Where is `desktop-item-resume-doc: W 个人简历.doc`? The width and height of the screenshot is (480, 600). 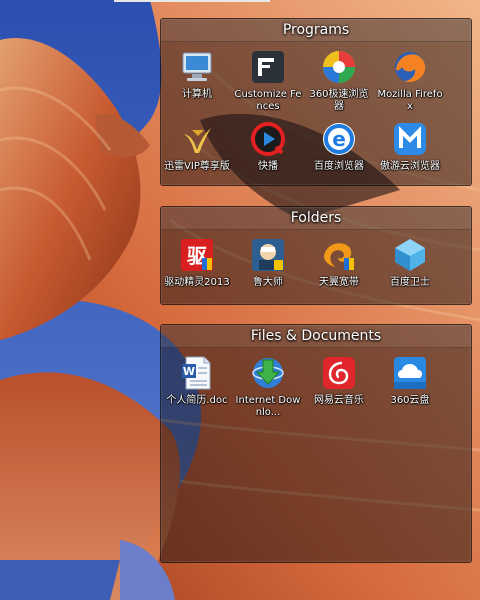 desktop-item-resume-doc: W 个人简历.doc is located at coordinates (197, 377).